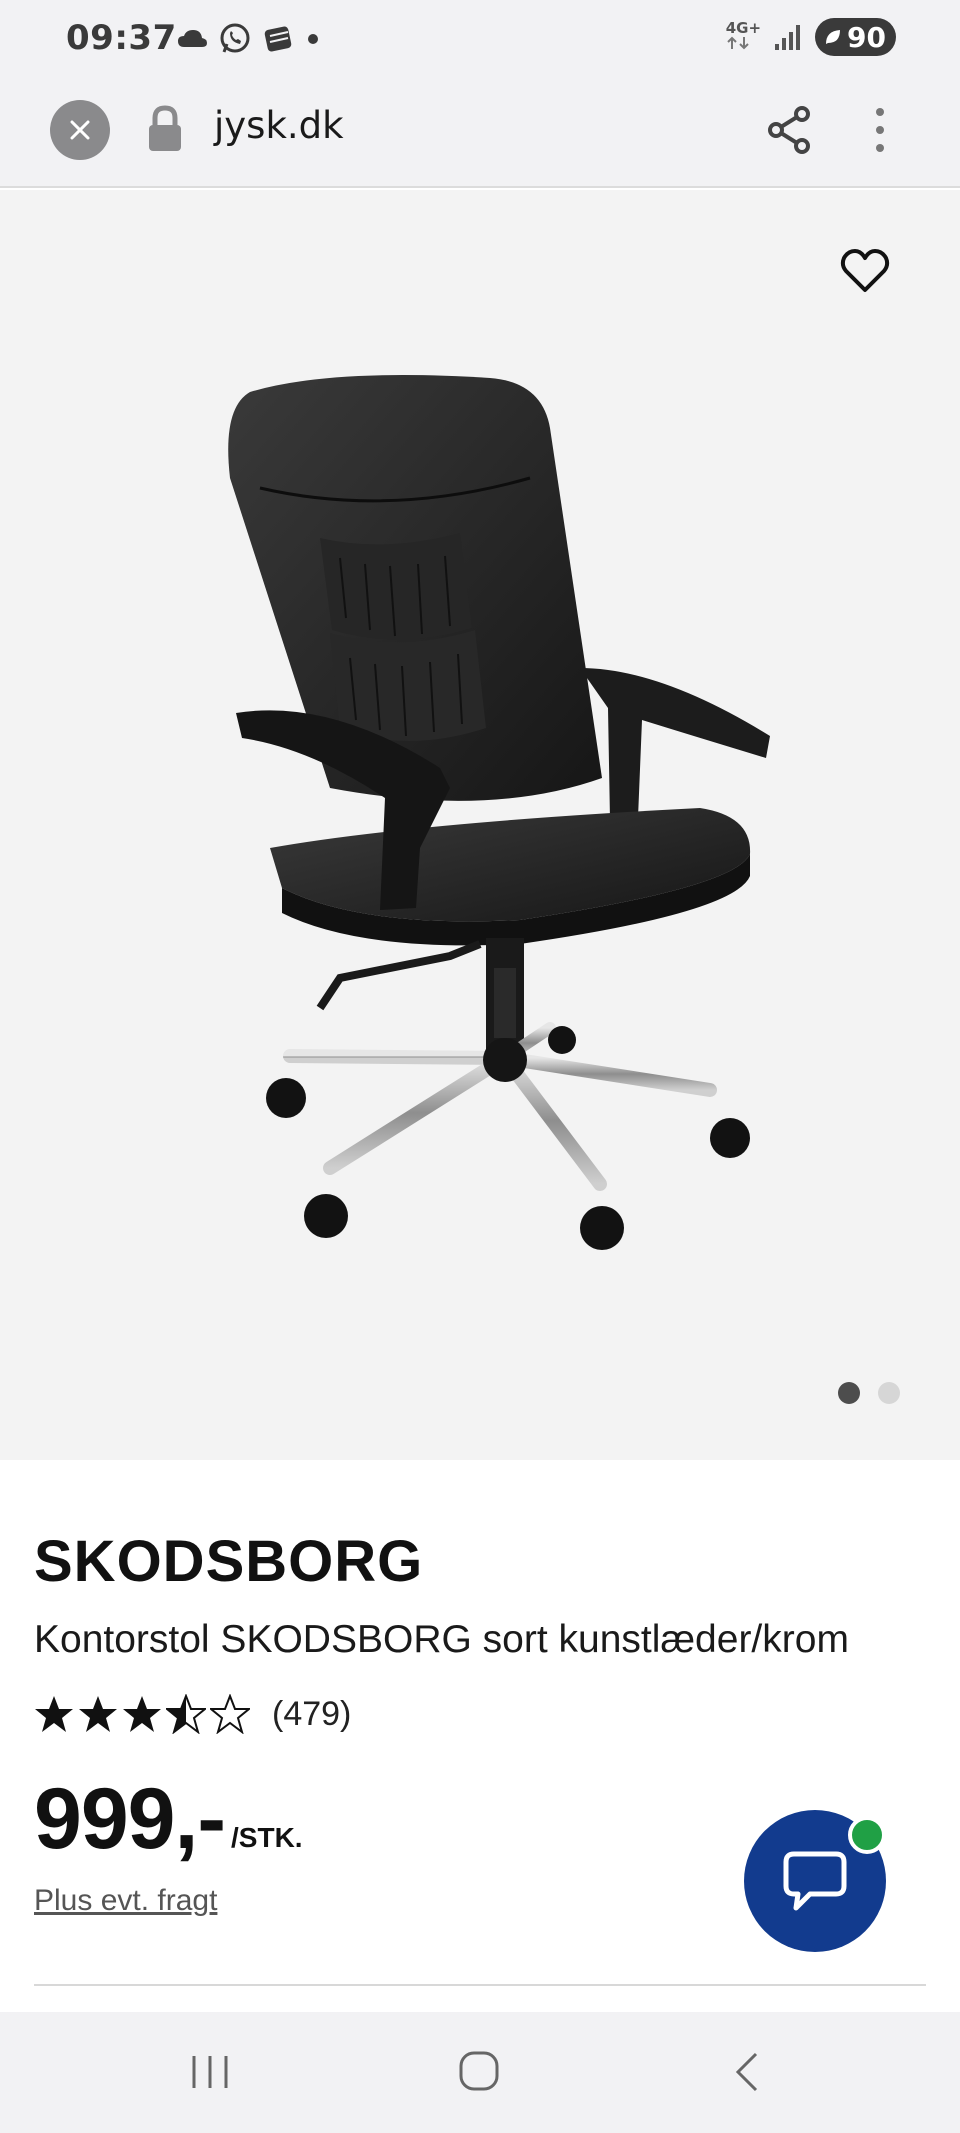 The image size is (960, 2133). Describe the element at coordinates (230, 1714) in the screenshot. I see `star-empty-icon` at that location.